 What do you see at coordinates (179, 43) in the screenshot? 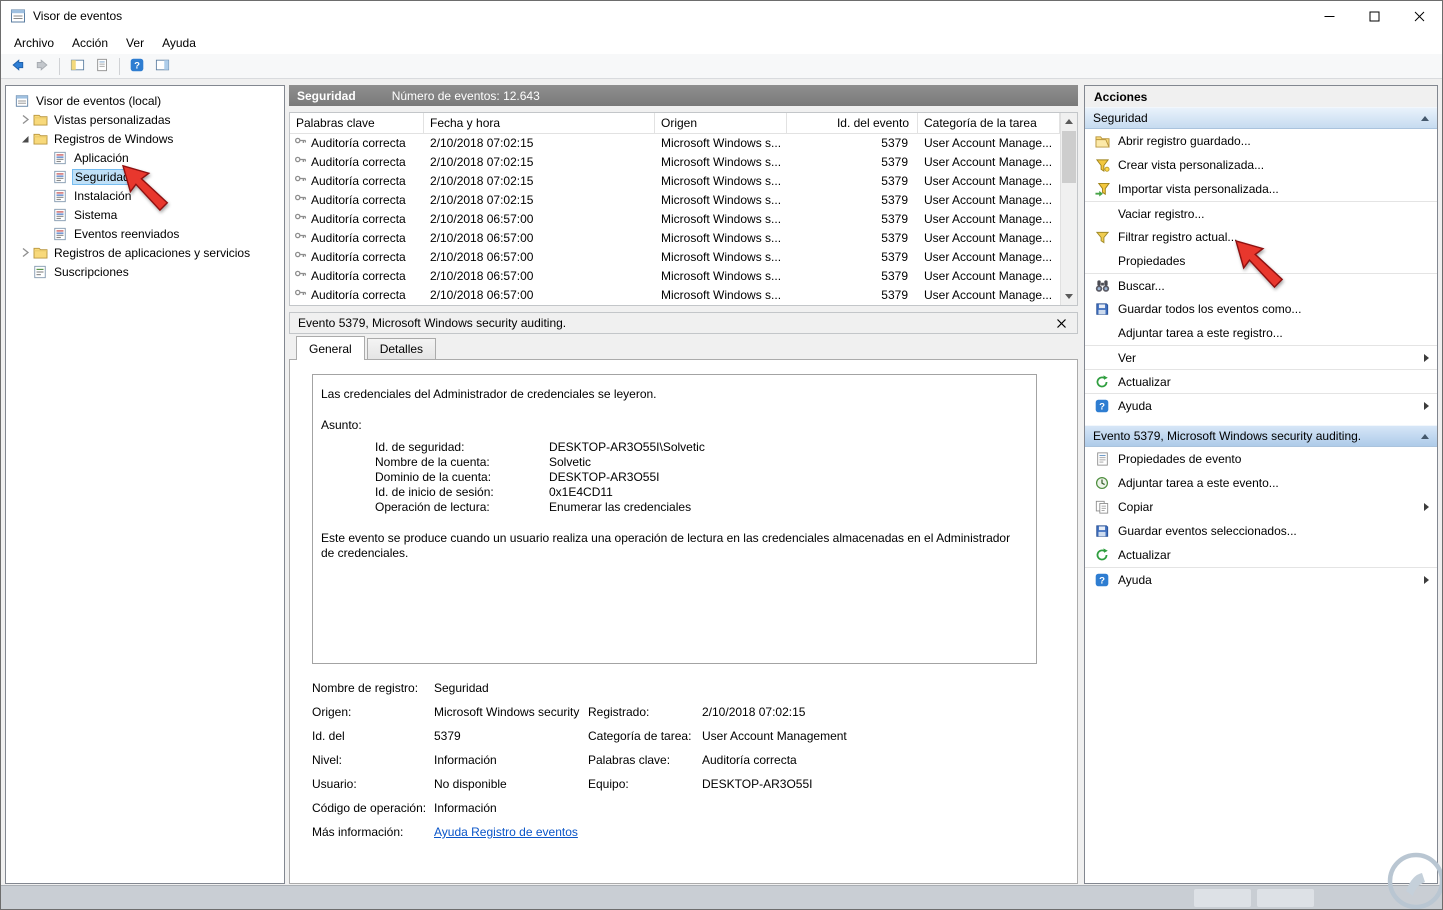
I see `menu-ayuda: Ayuda` at bounding box center [179, 43].